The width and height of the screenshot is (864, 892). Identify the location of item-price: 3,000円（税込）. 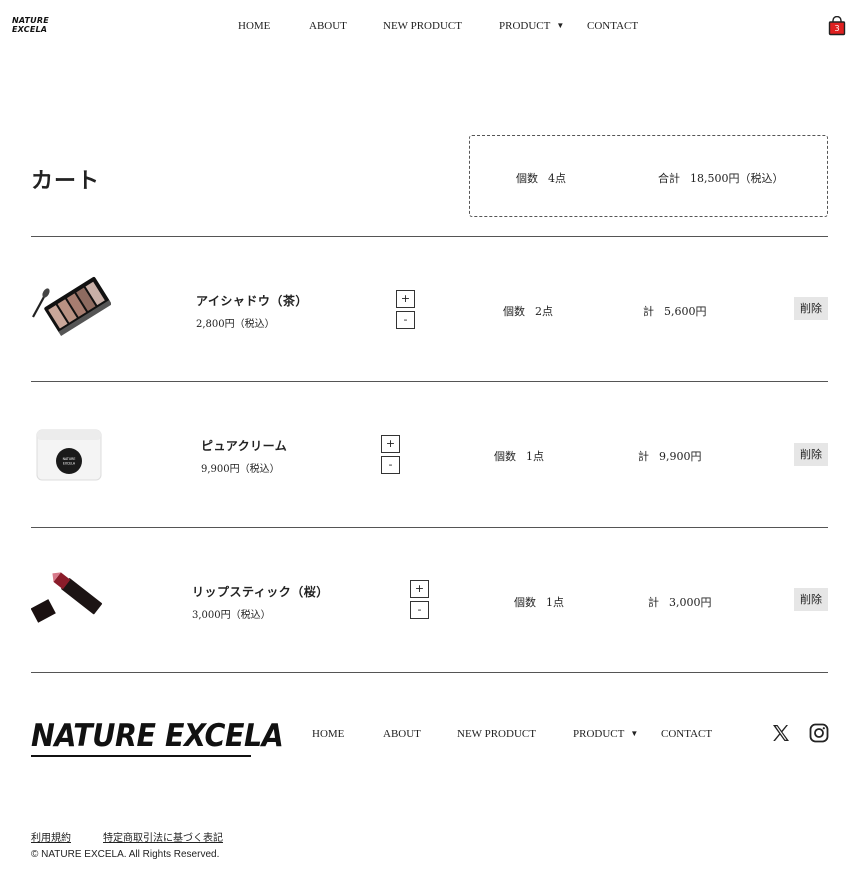
(231, 615).